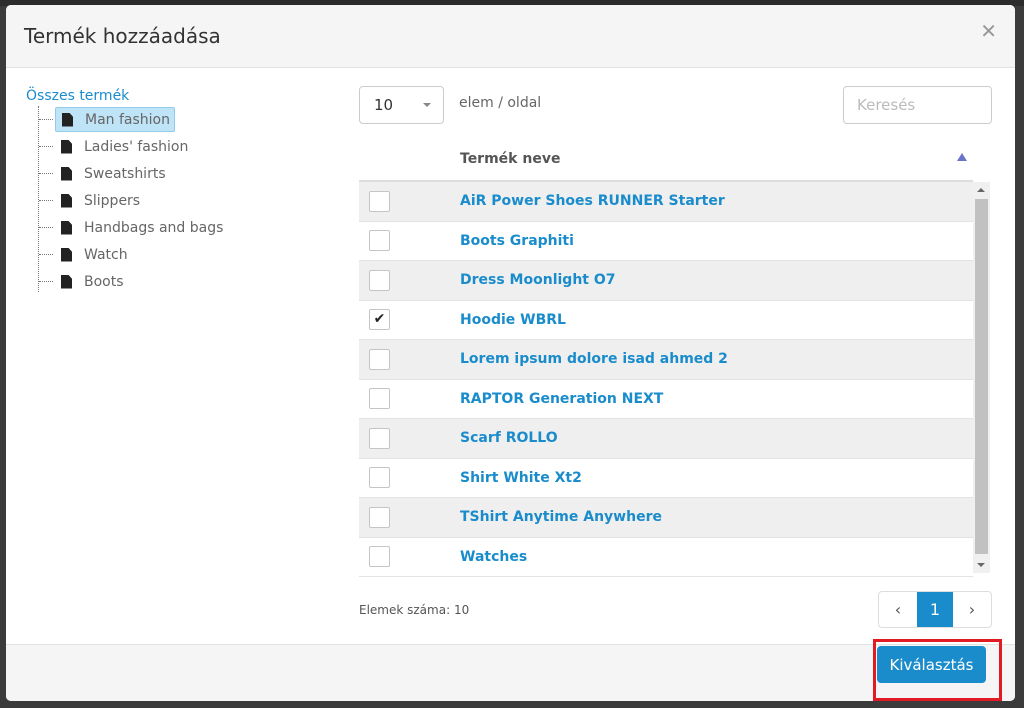 This screenshot has width=1024, height=708. What do you see at coordinates (594, 359) in the screenshot?
I see `product-name-link: Lorem ipsum dolore isad ahmed 2` at bounding box center [594, 359].